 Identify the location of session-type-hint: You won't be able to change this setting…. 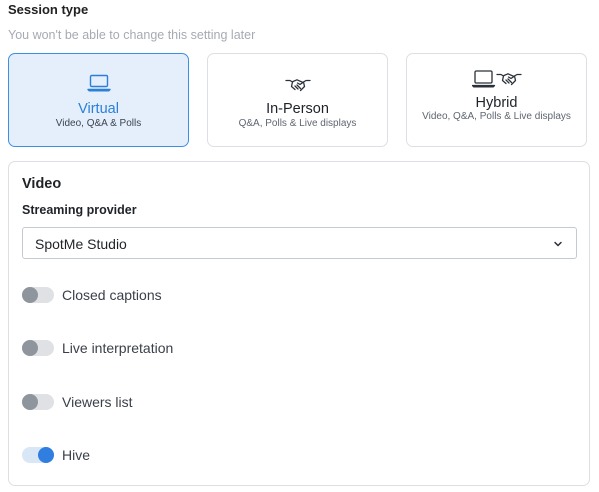
(132, 35).